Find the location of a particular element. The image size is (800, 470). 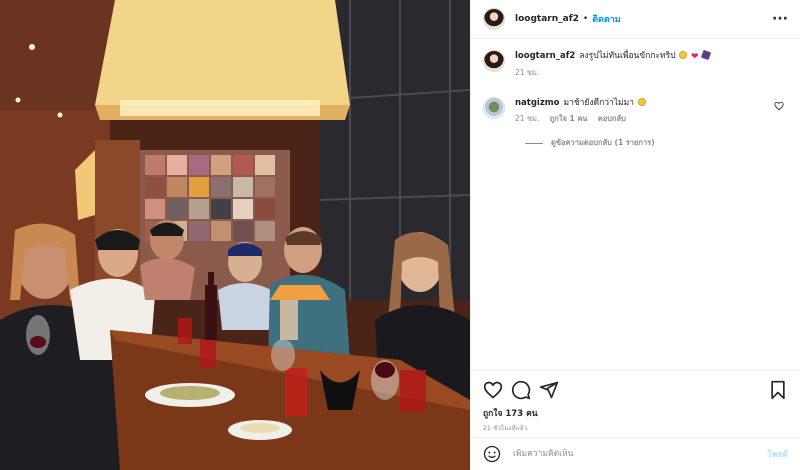

add-comment-bar: โพสต์ is located at coordinates (635, 453).